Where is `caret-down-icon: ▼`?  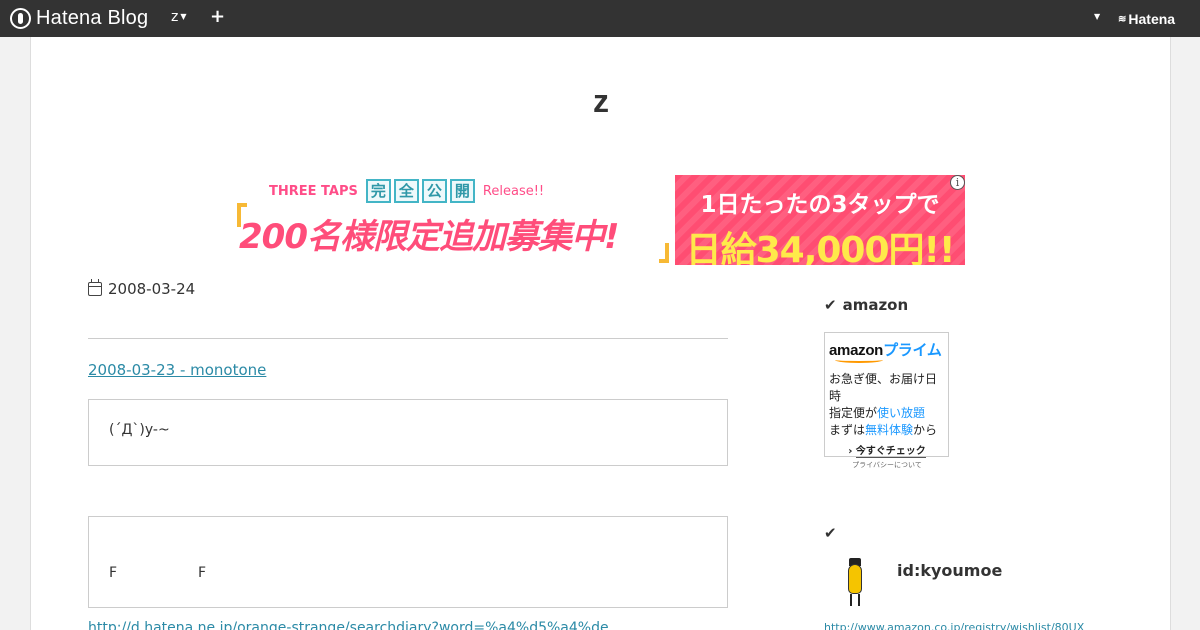 caret-down-icon: ▼ is located at coordinates (183, 16).